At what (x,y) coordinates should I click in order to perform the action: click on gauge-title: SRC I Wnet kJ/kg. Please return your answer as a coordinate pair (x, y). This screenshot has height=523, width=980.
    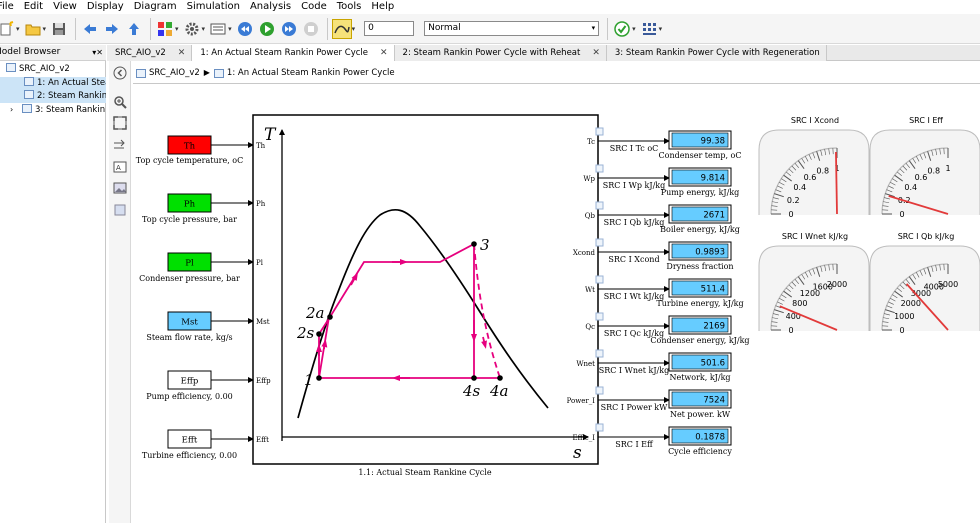
    Looking at the image, I should click on (815, 236).